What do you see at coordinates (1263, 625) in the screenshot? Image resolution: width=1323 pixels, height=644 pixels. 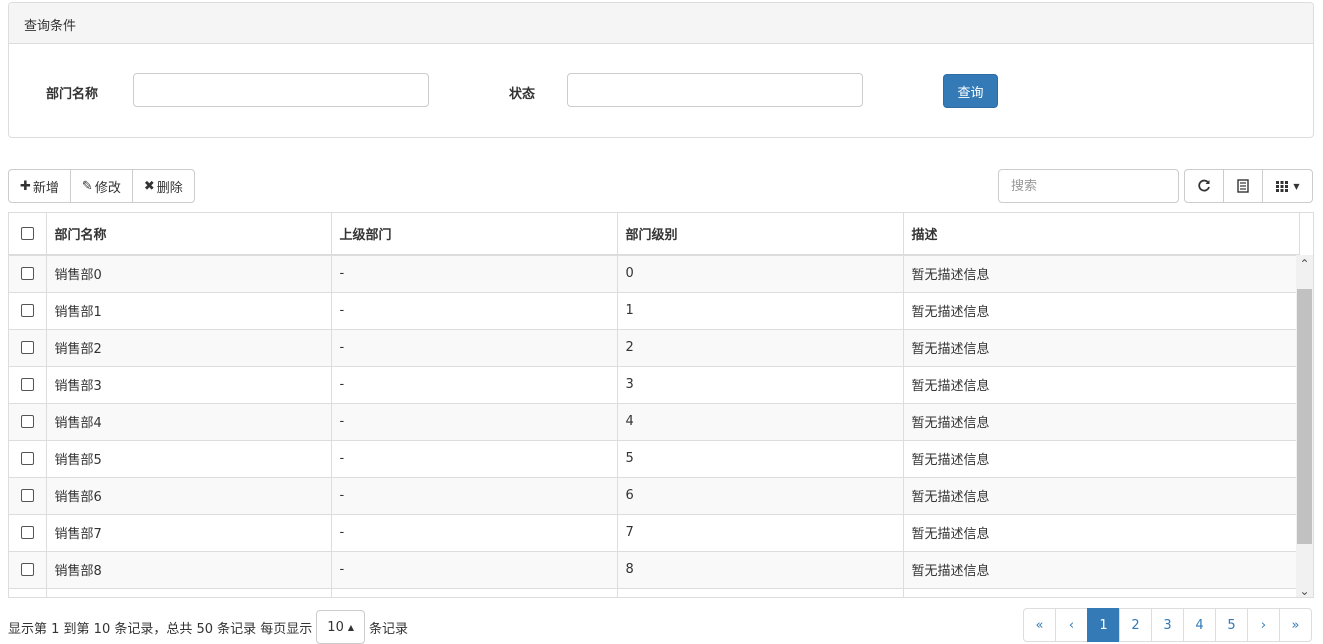 I see `page-link: ›` at bounding box center [1263, 625].